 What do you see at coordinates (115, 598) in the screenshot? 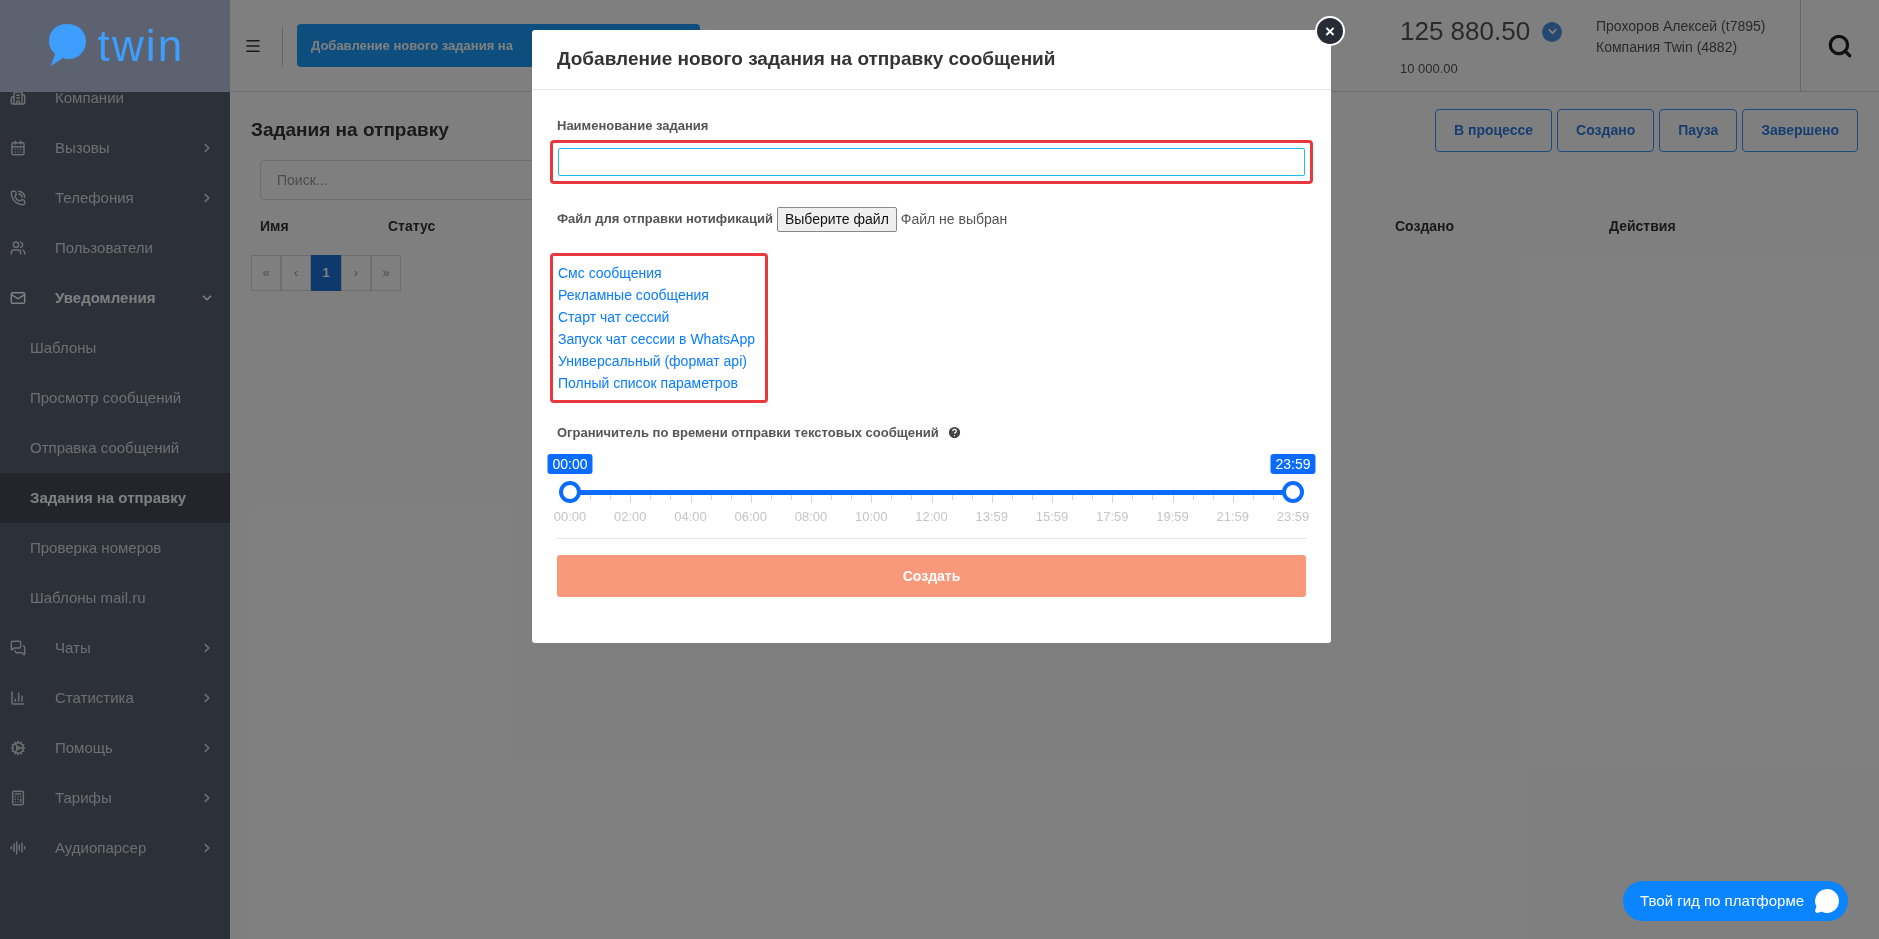
I see `sidebar-subitem: Шаблоны mail.ru` at bounding box center [115, 598].